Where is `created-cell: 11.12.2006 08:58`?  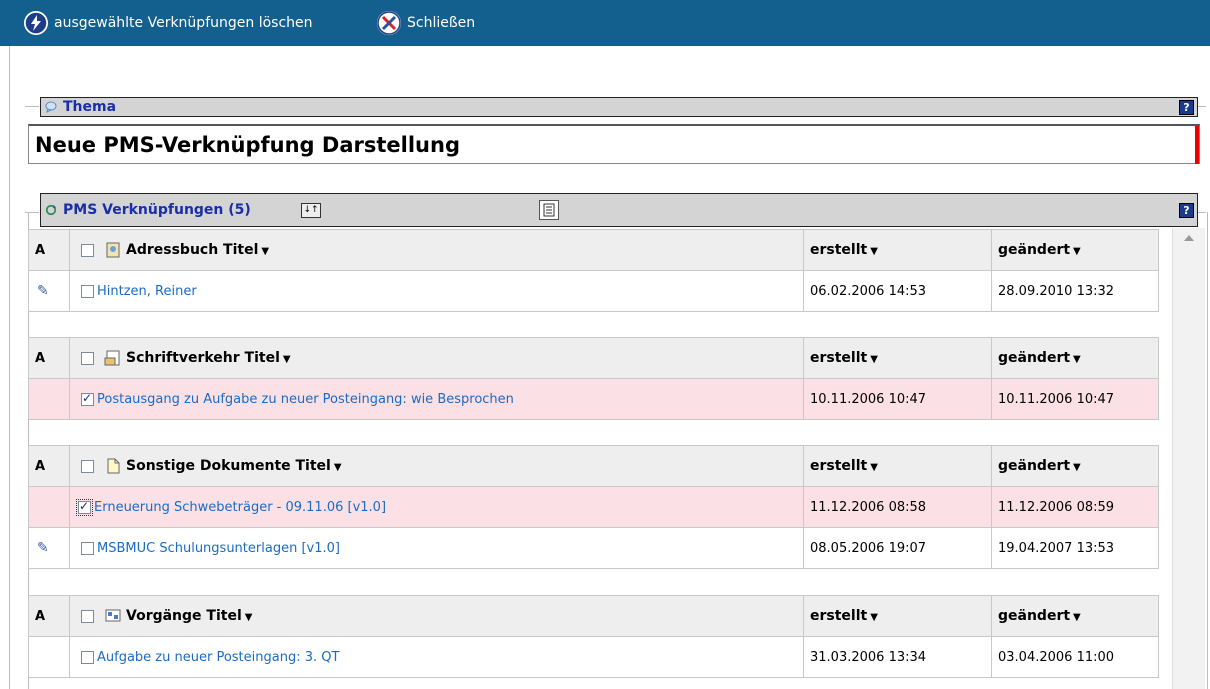 created-cell: 11.12.2006 08:58 is located at coordinates (897, 507).